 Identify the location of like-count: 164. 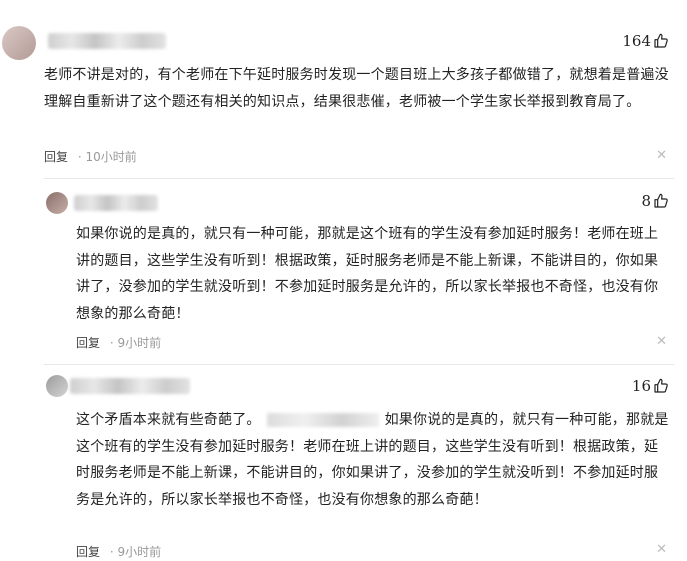
(636, 41).